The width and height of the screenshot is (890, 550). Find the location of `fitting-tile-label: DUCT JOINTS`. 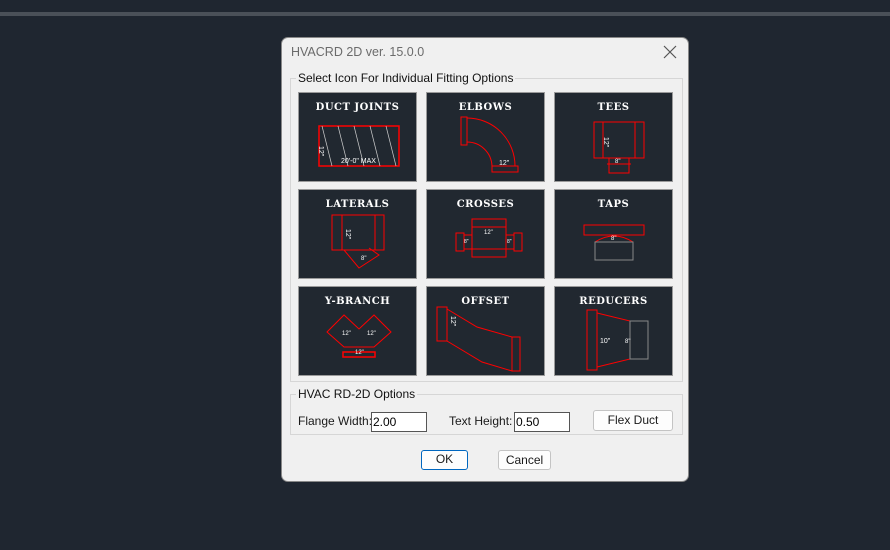

fitting-tile-label: DUCT JOINTS is located at coordinates (357, 107).